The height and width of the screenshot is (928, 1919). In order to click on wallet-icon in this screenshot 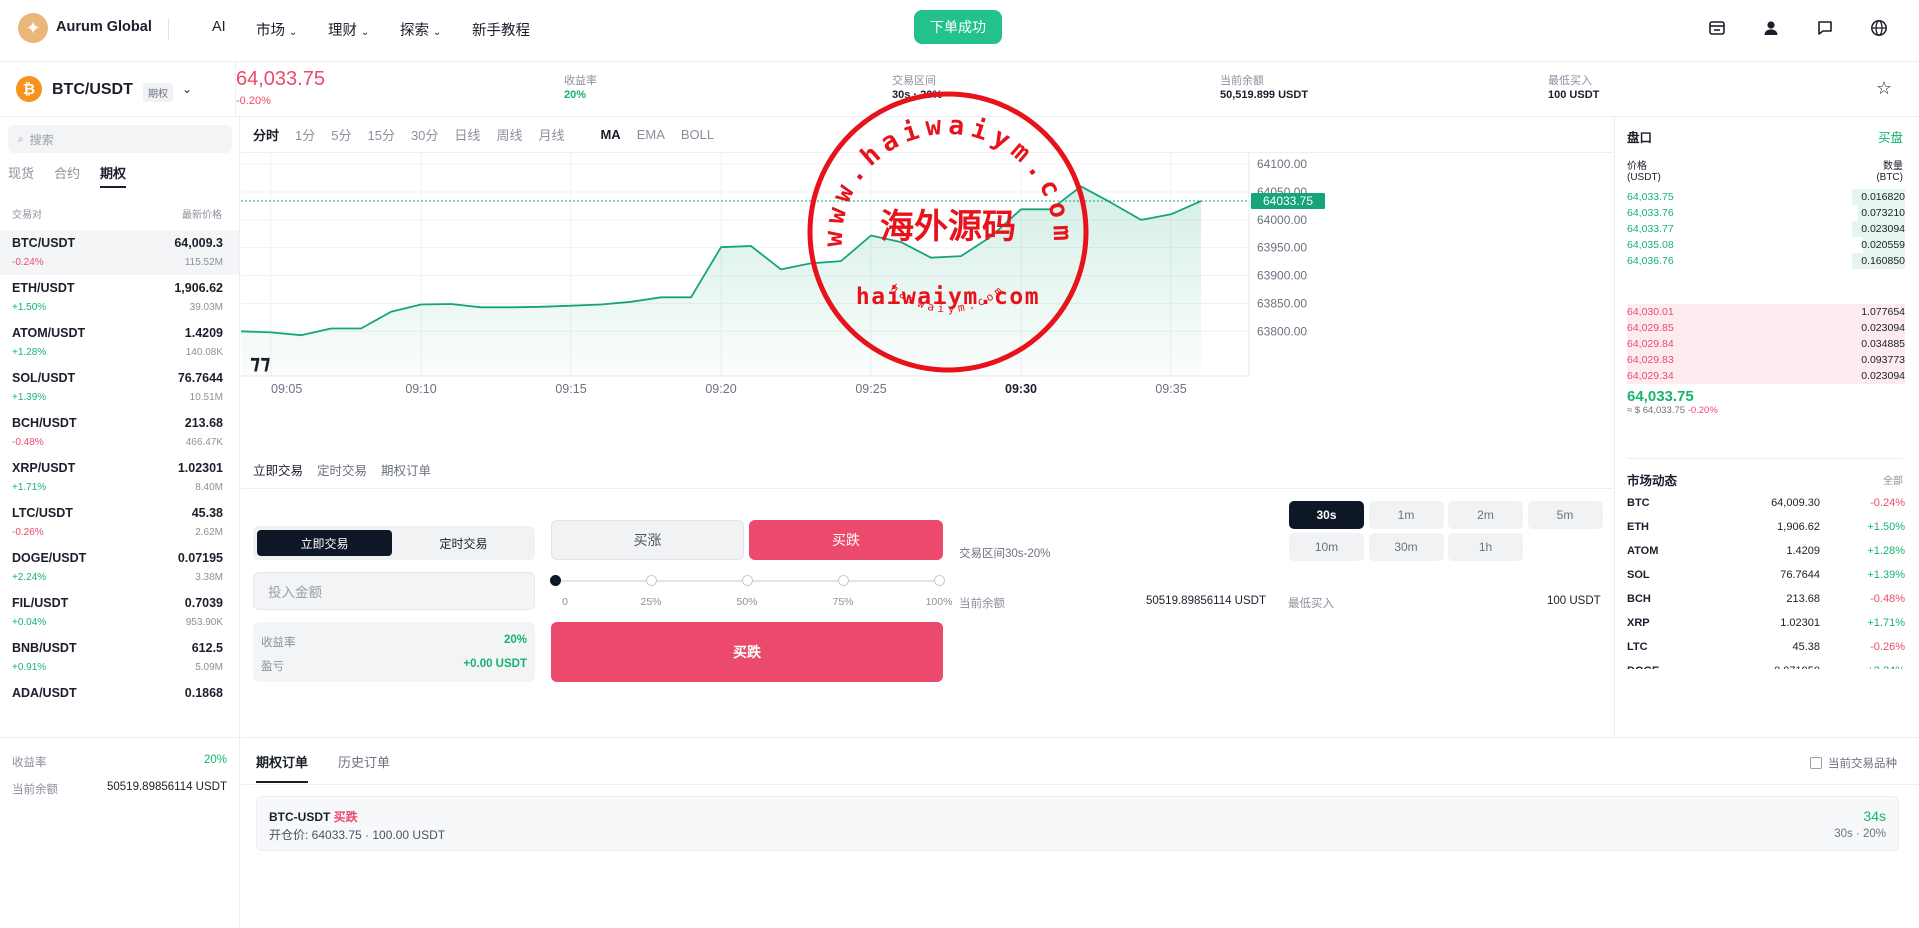, I will do `click(1717, 28)`.